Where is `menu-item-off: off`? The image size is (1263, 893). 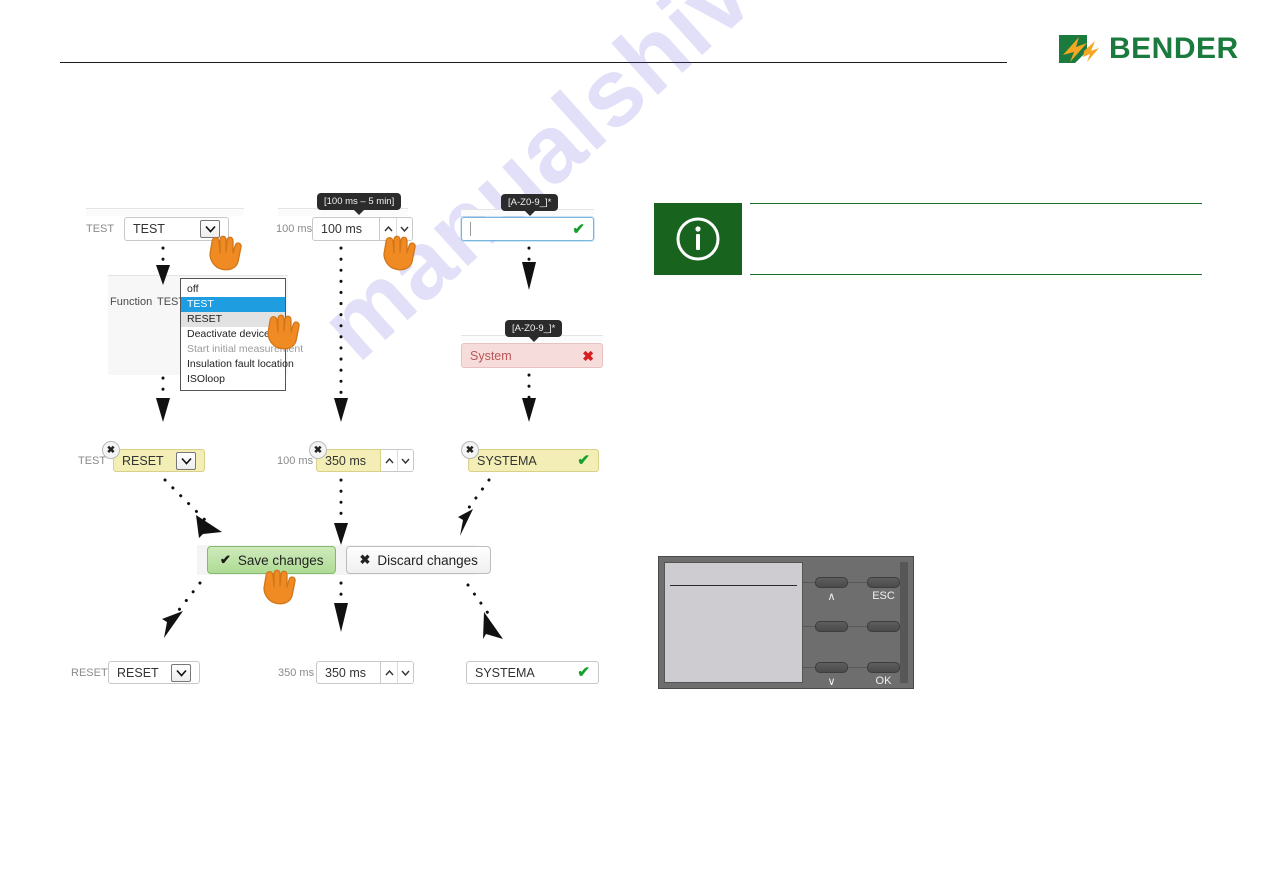
menu-item-off: off is located at coordinates (233, 289).